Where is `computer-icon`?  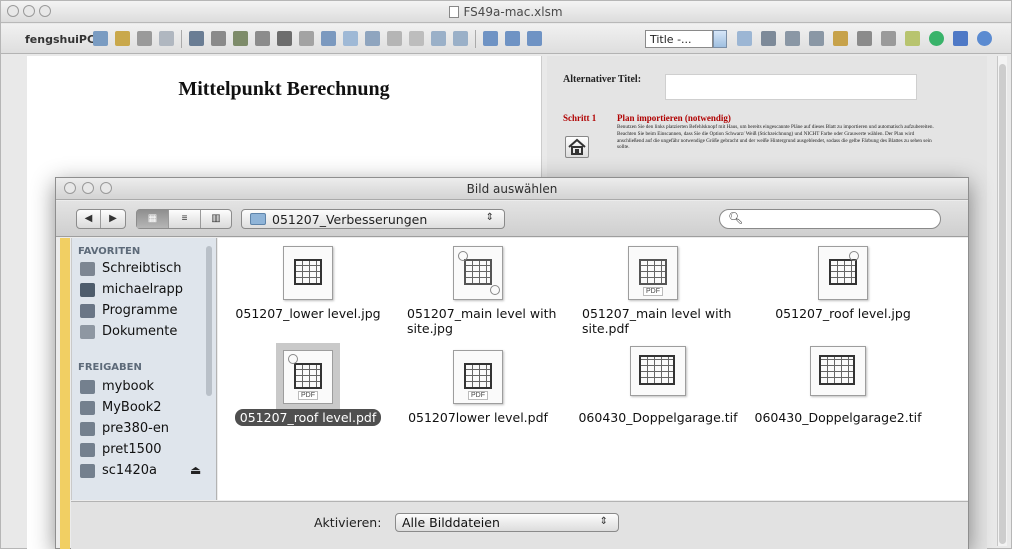 computer-icon is located at coordinates (87, 408).